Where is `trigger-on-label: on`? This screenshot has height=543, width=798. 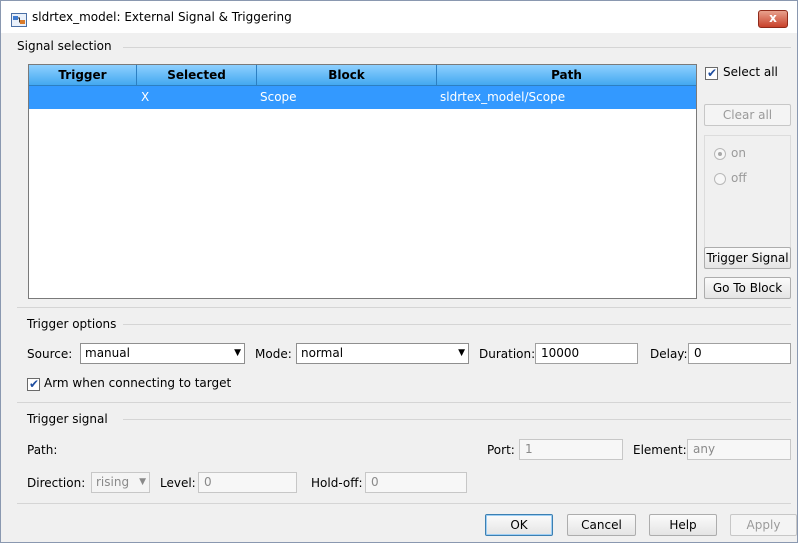
trigger-on-label: on is located at coordinates (738, 153).